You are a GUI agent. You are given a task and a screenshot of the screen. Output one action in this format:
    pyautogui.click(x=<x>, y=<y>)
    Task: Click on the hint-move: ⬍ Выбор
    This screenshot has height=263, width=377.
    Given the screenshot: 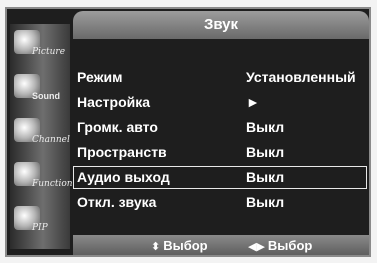 What is the action you would take?
    pyautogui.click(x=179, y=245)
    